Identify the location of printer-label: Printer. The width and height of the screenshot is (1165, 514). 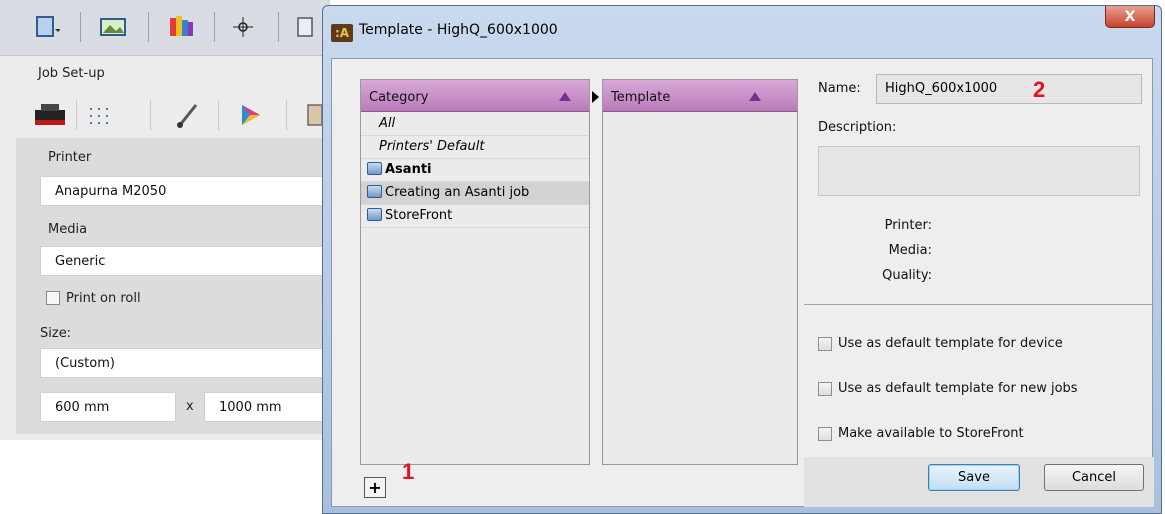
(70, 157).